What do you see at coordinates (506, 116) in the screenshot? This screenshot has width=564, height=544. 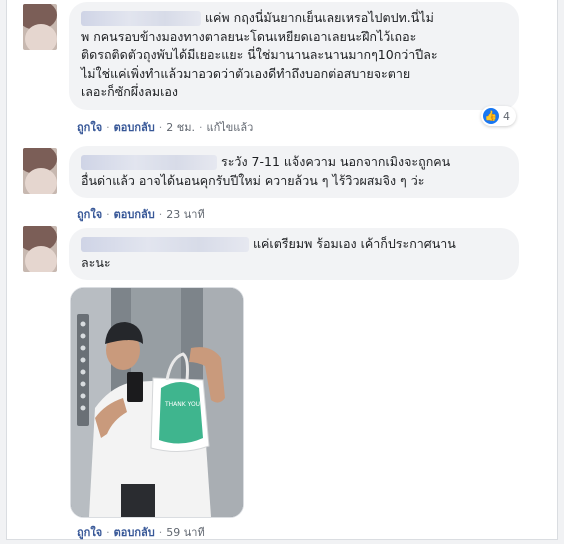 I see `reaction-count: 4` at bounding box center [506, 116].